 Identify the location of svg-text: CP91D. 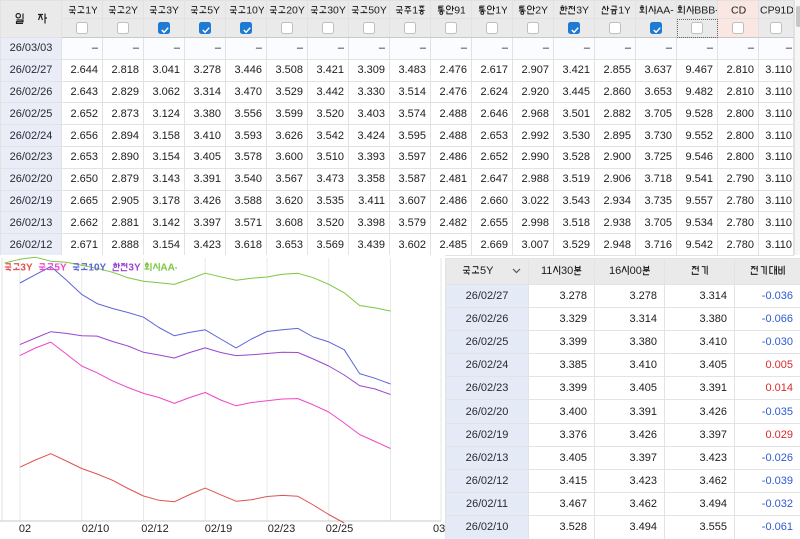
(776, 11).